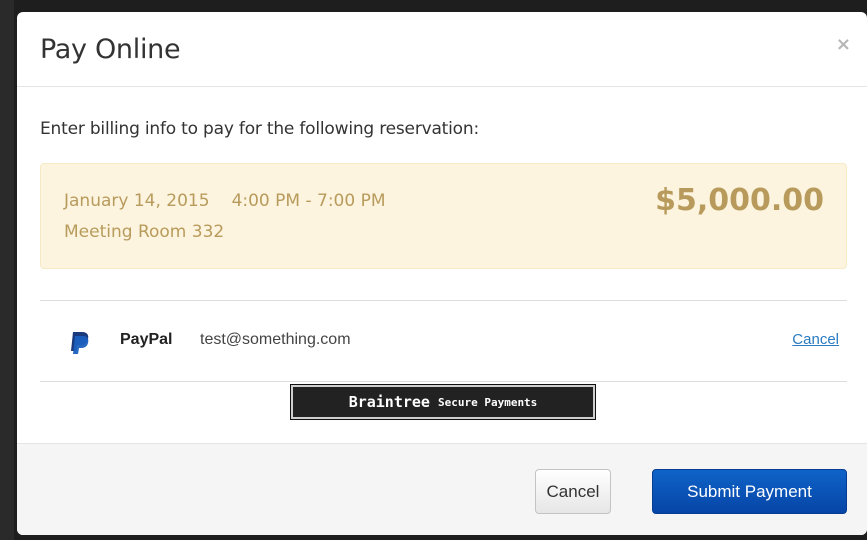 The image size is (867, 540). Describe the element at coordinates (110, 49) in the screenshot. I see `modal-title: Pay Online` at that location.